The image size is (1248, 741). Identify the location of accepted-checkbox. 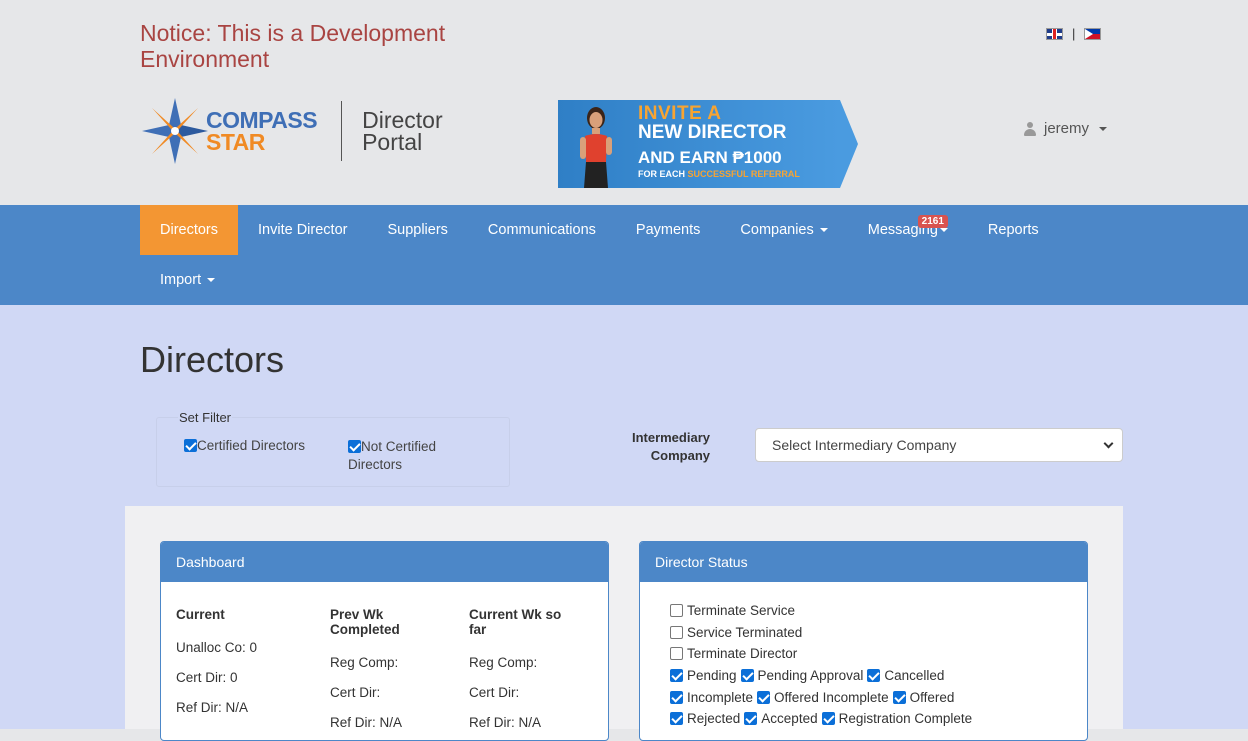
(751, 719).